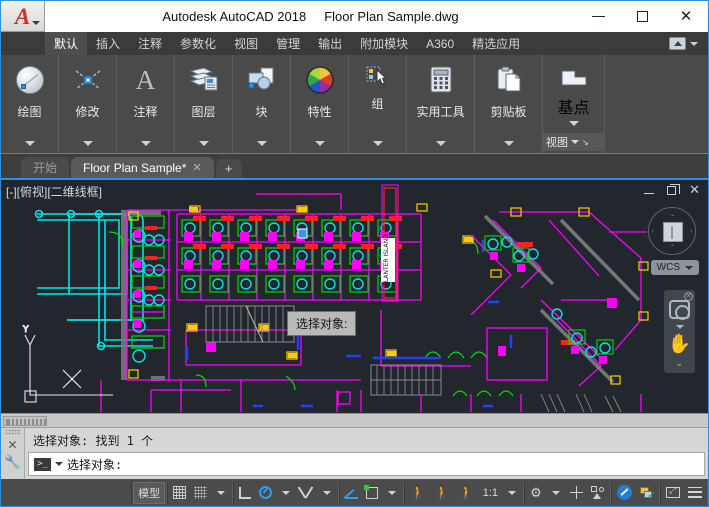  What do you see at coordinates (45, 167) in the screenshot?
I see `file-tab-start: 开始` at bounding box center [45, 167].